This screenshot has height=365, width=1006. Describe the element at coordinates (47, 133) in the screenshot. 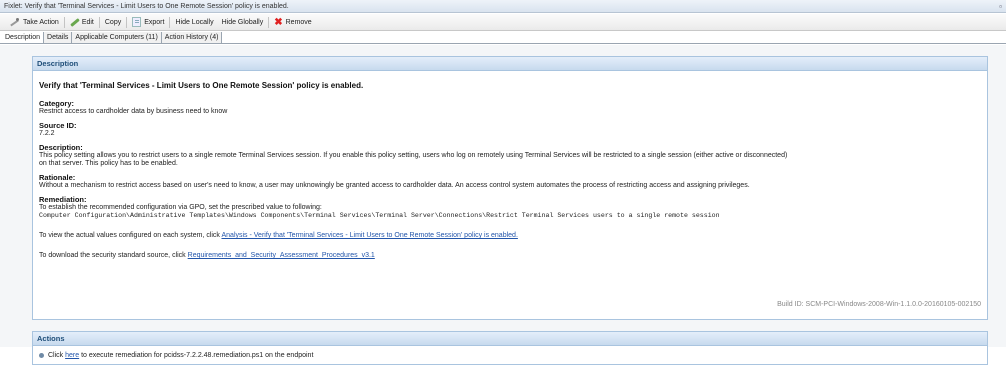

I see `source-id-value: 7.2.2` at that location.